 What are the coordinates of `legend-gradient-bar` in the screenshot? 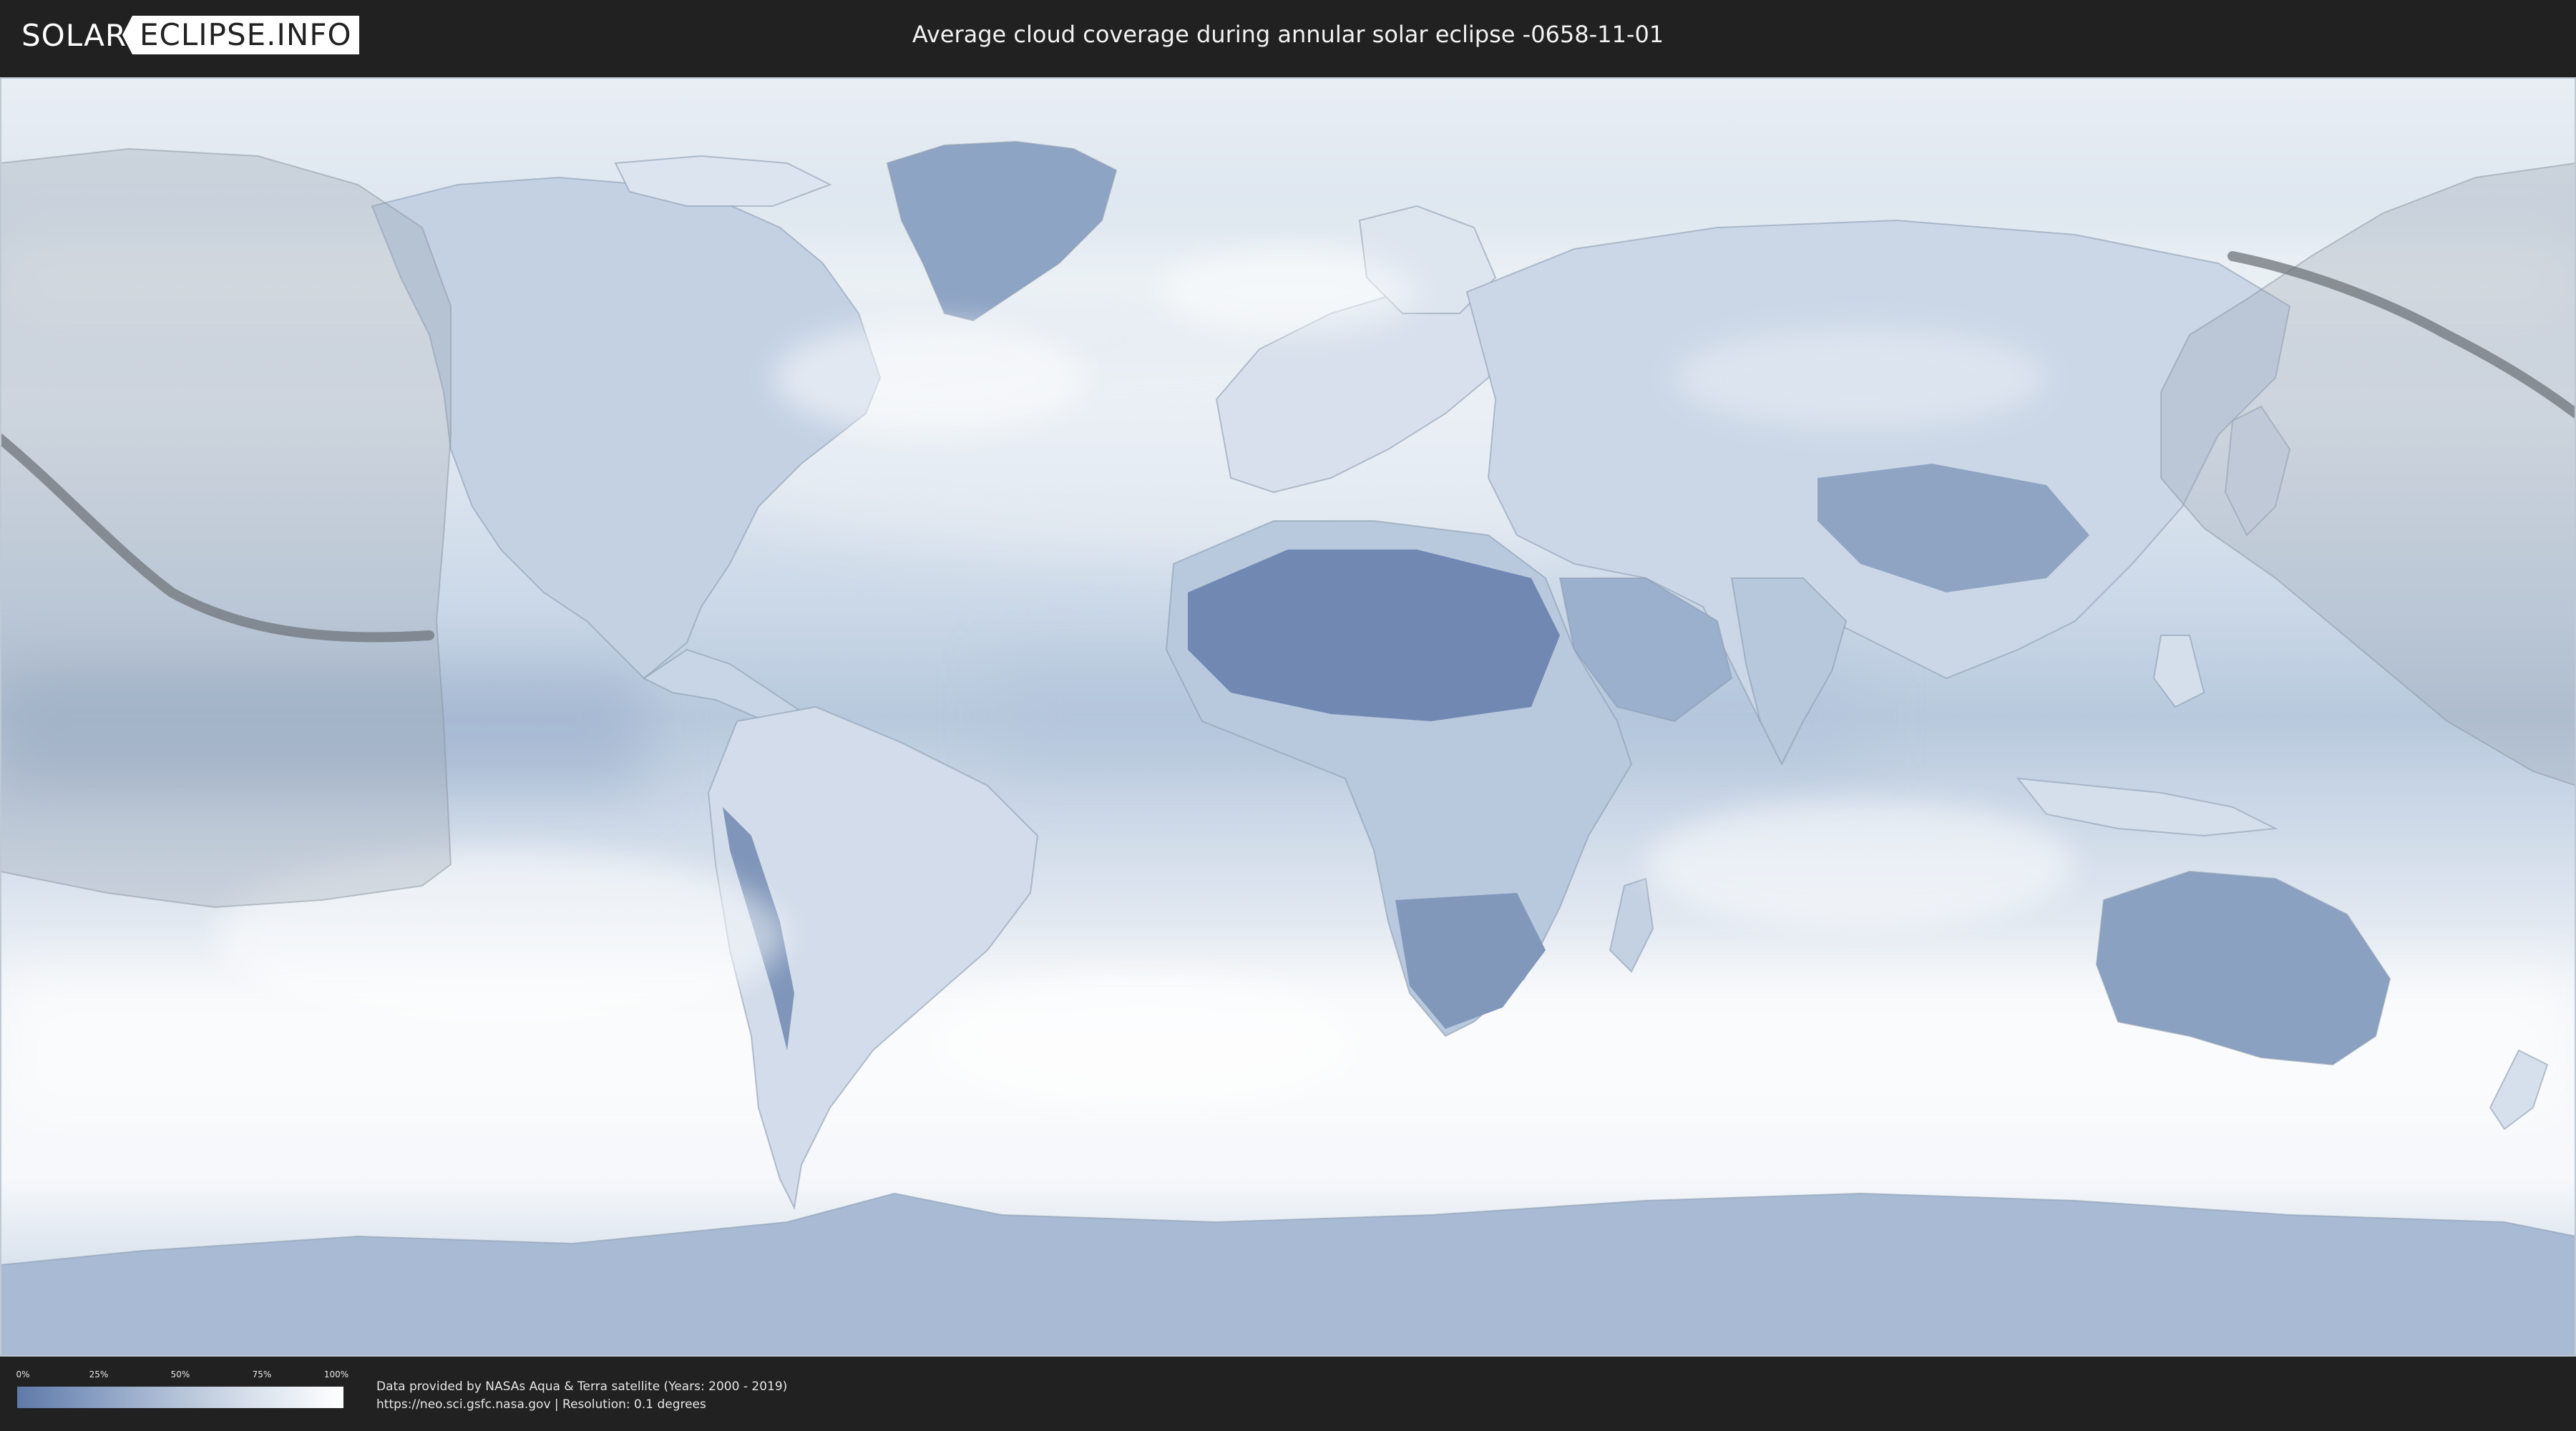 It's located at (180, 1397).